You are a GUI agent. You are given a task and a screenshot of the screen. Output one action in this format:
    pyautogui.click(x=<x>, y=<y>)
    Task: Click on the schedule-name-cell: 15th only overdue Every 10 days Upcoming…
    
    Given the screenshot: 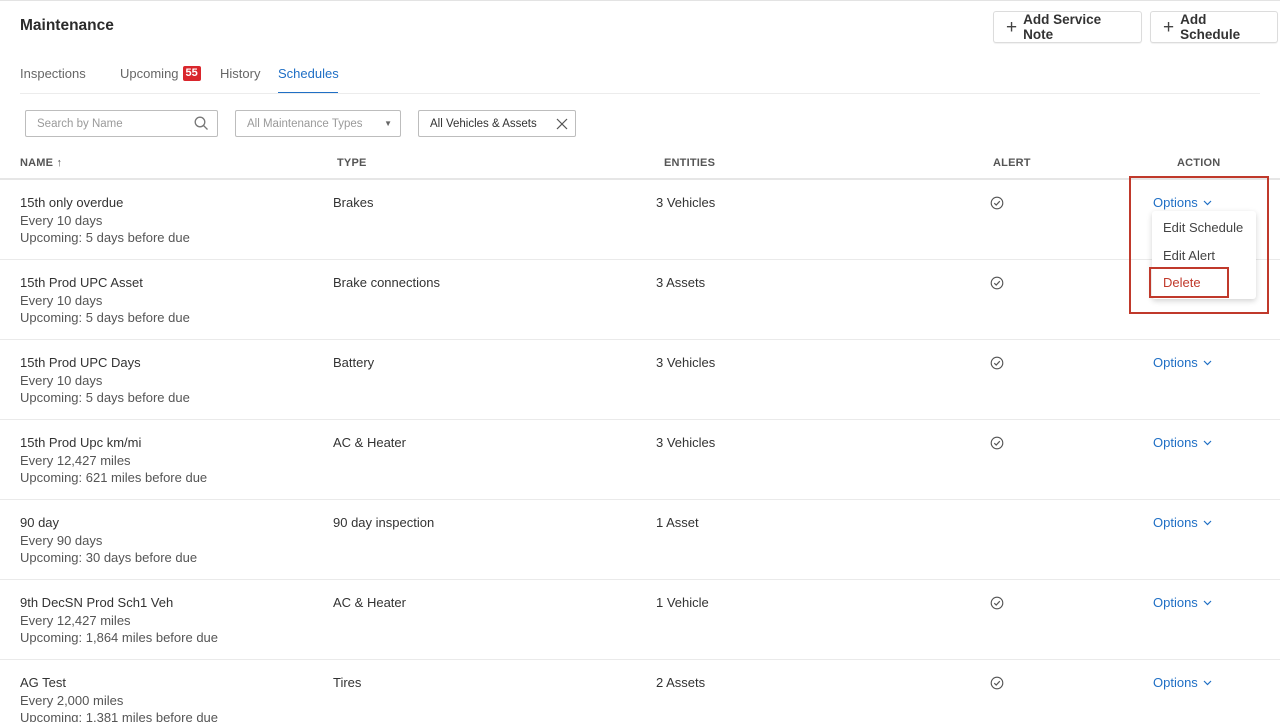 What is the action you would take?
    pyautogui.click(x=105, y=220)
    